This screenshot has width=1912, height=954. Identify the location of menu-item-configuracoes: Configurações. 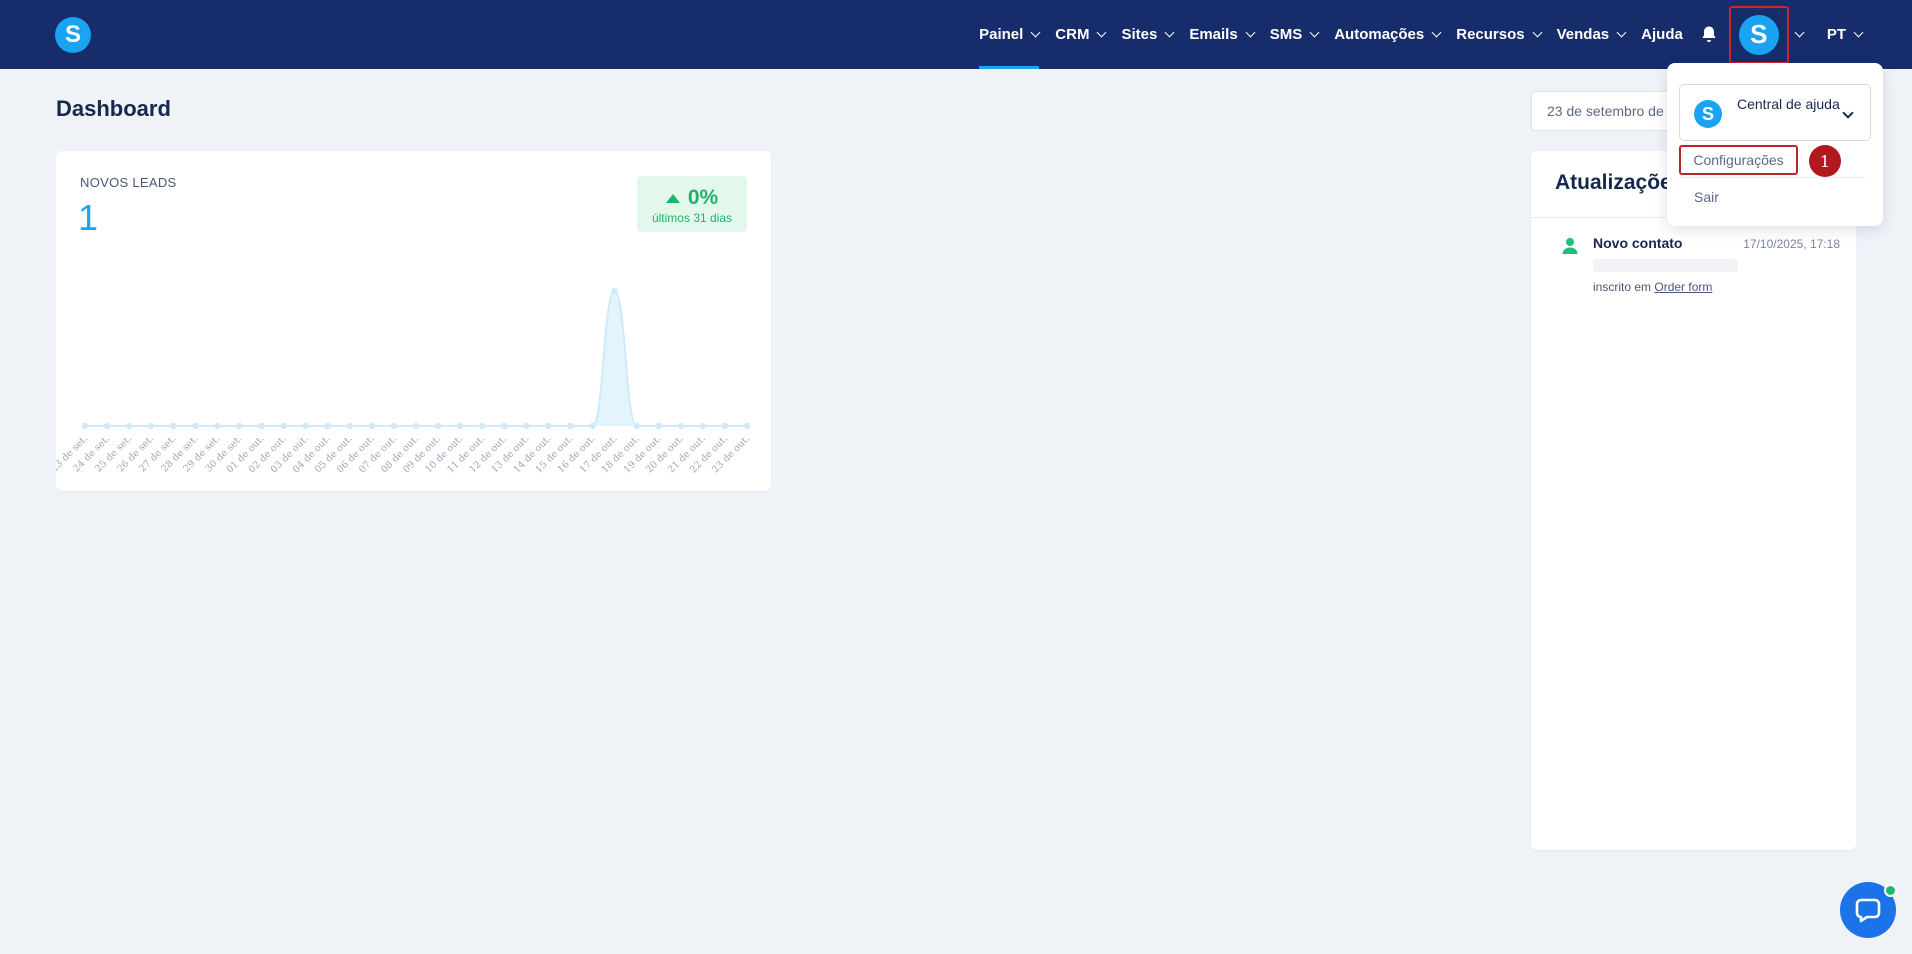
(1738, 160).